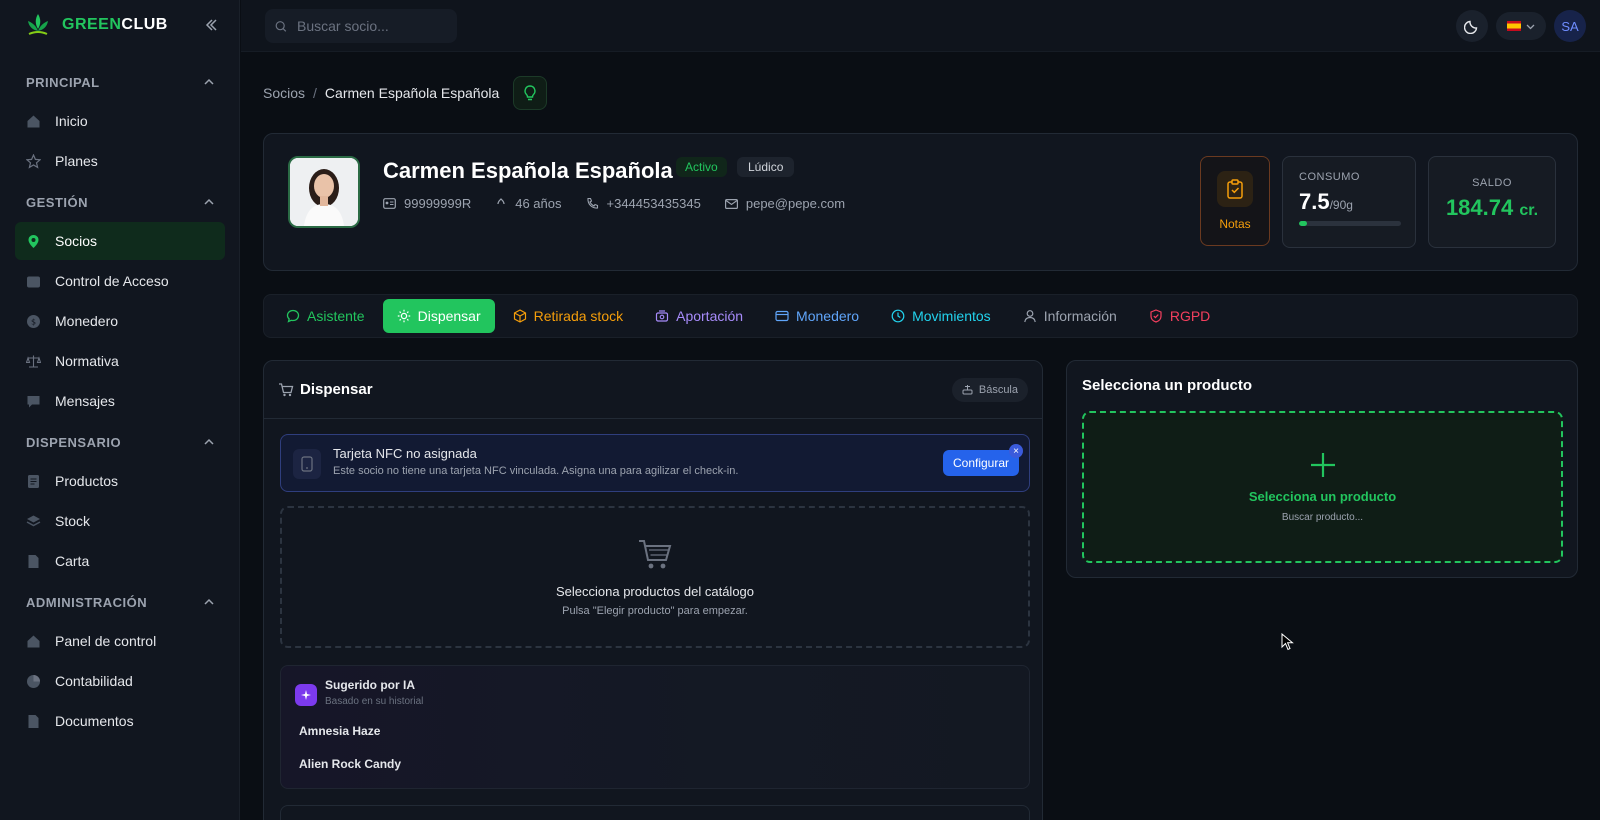 The image size is (1600, 820). I want to click on sidebar-item-stock: Stock, so click(120, 521).